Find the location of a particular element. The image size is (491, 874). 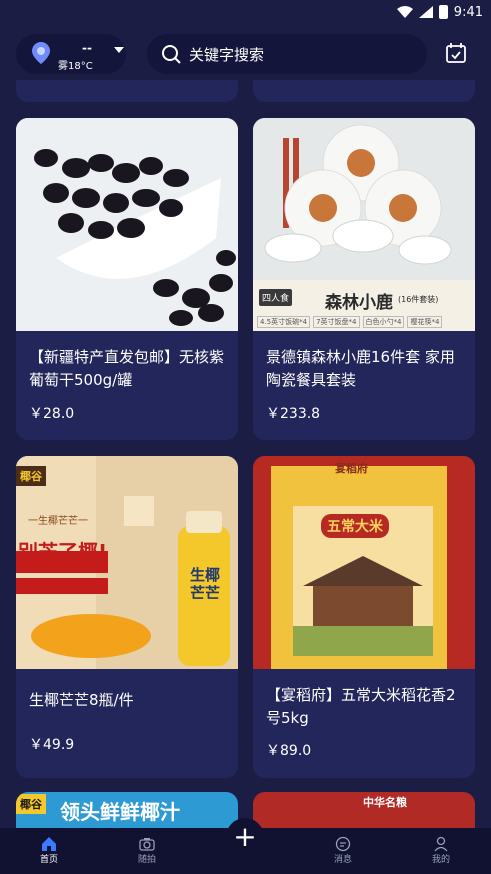

calendar-check-icon is located at coordinates (456, 53).